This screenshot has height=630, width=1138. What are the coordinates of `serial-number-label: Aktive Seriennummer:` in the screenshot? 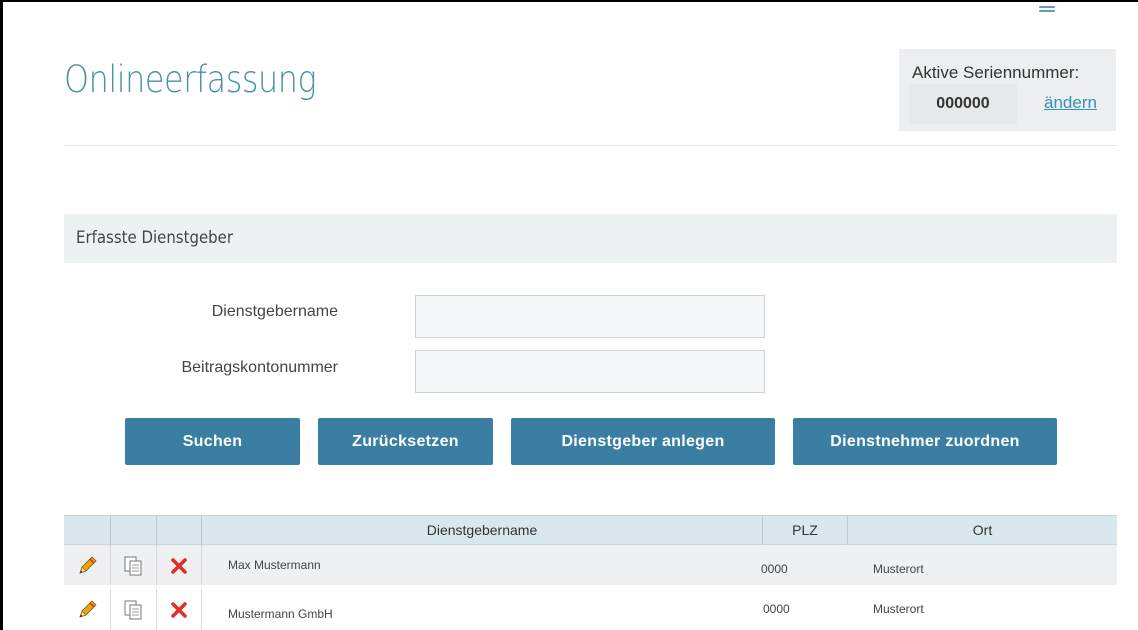 It's located at (996, 72).